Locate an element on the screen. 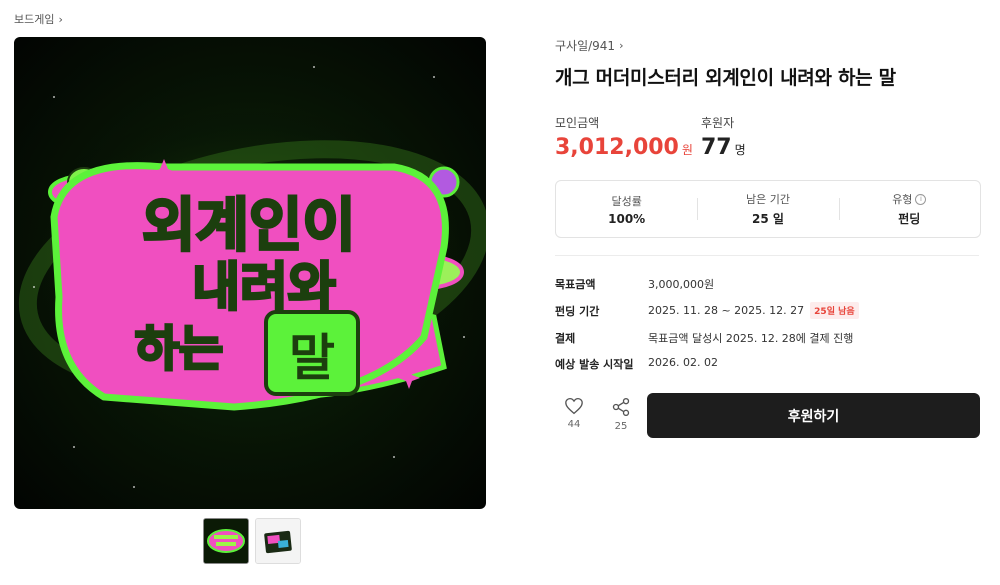  payment-label: 결제 is located at coordinates (565, 338).